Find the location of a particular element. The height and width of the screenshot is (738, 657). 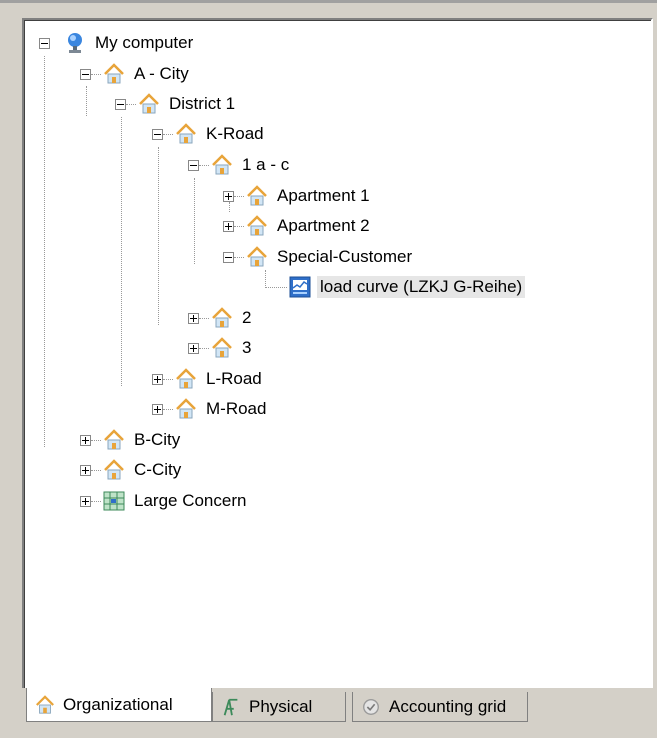

tab-organizational: Organizational is located at coordinates (119, 705).